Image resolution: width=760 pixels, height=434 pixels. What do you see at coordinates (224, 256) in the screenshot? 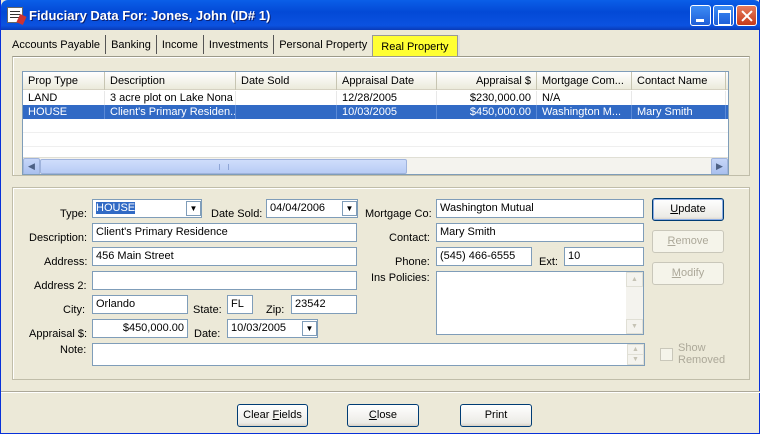
I see `address-field: 456 Main Street` at bounding box center [224, 256].